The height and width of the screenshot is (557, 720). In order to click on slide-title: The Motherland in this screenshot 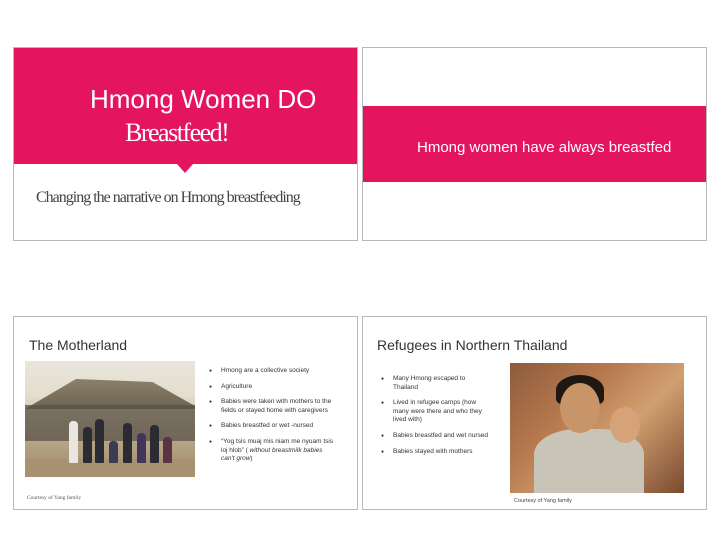, I will do `click(78, 345)`.